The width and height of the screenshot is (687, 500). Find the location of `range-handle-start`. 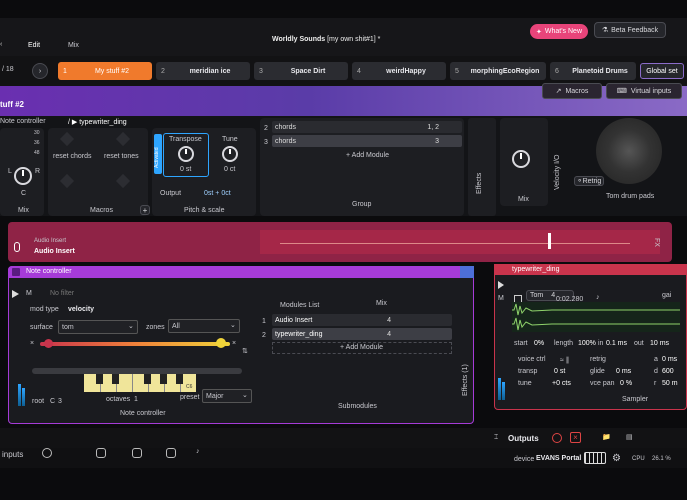

range-handle-start is located at coordinates (48, 343).